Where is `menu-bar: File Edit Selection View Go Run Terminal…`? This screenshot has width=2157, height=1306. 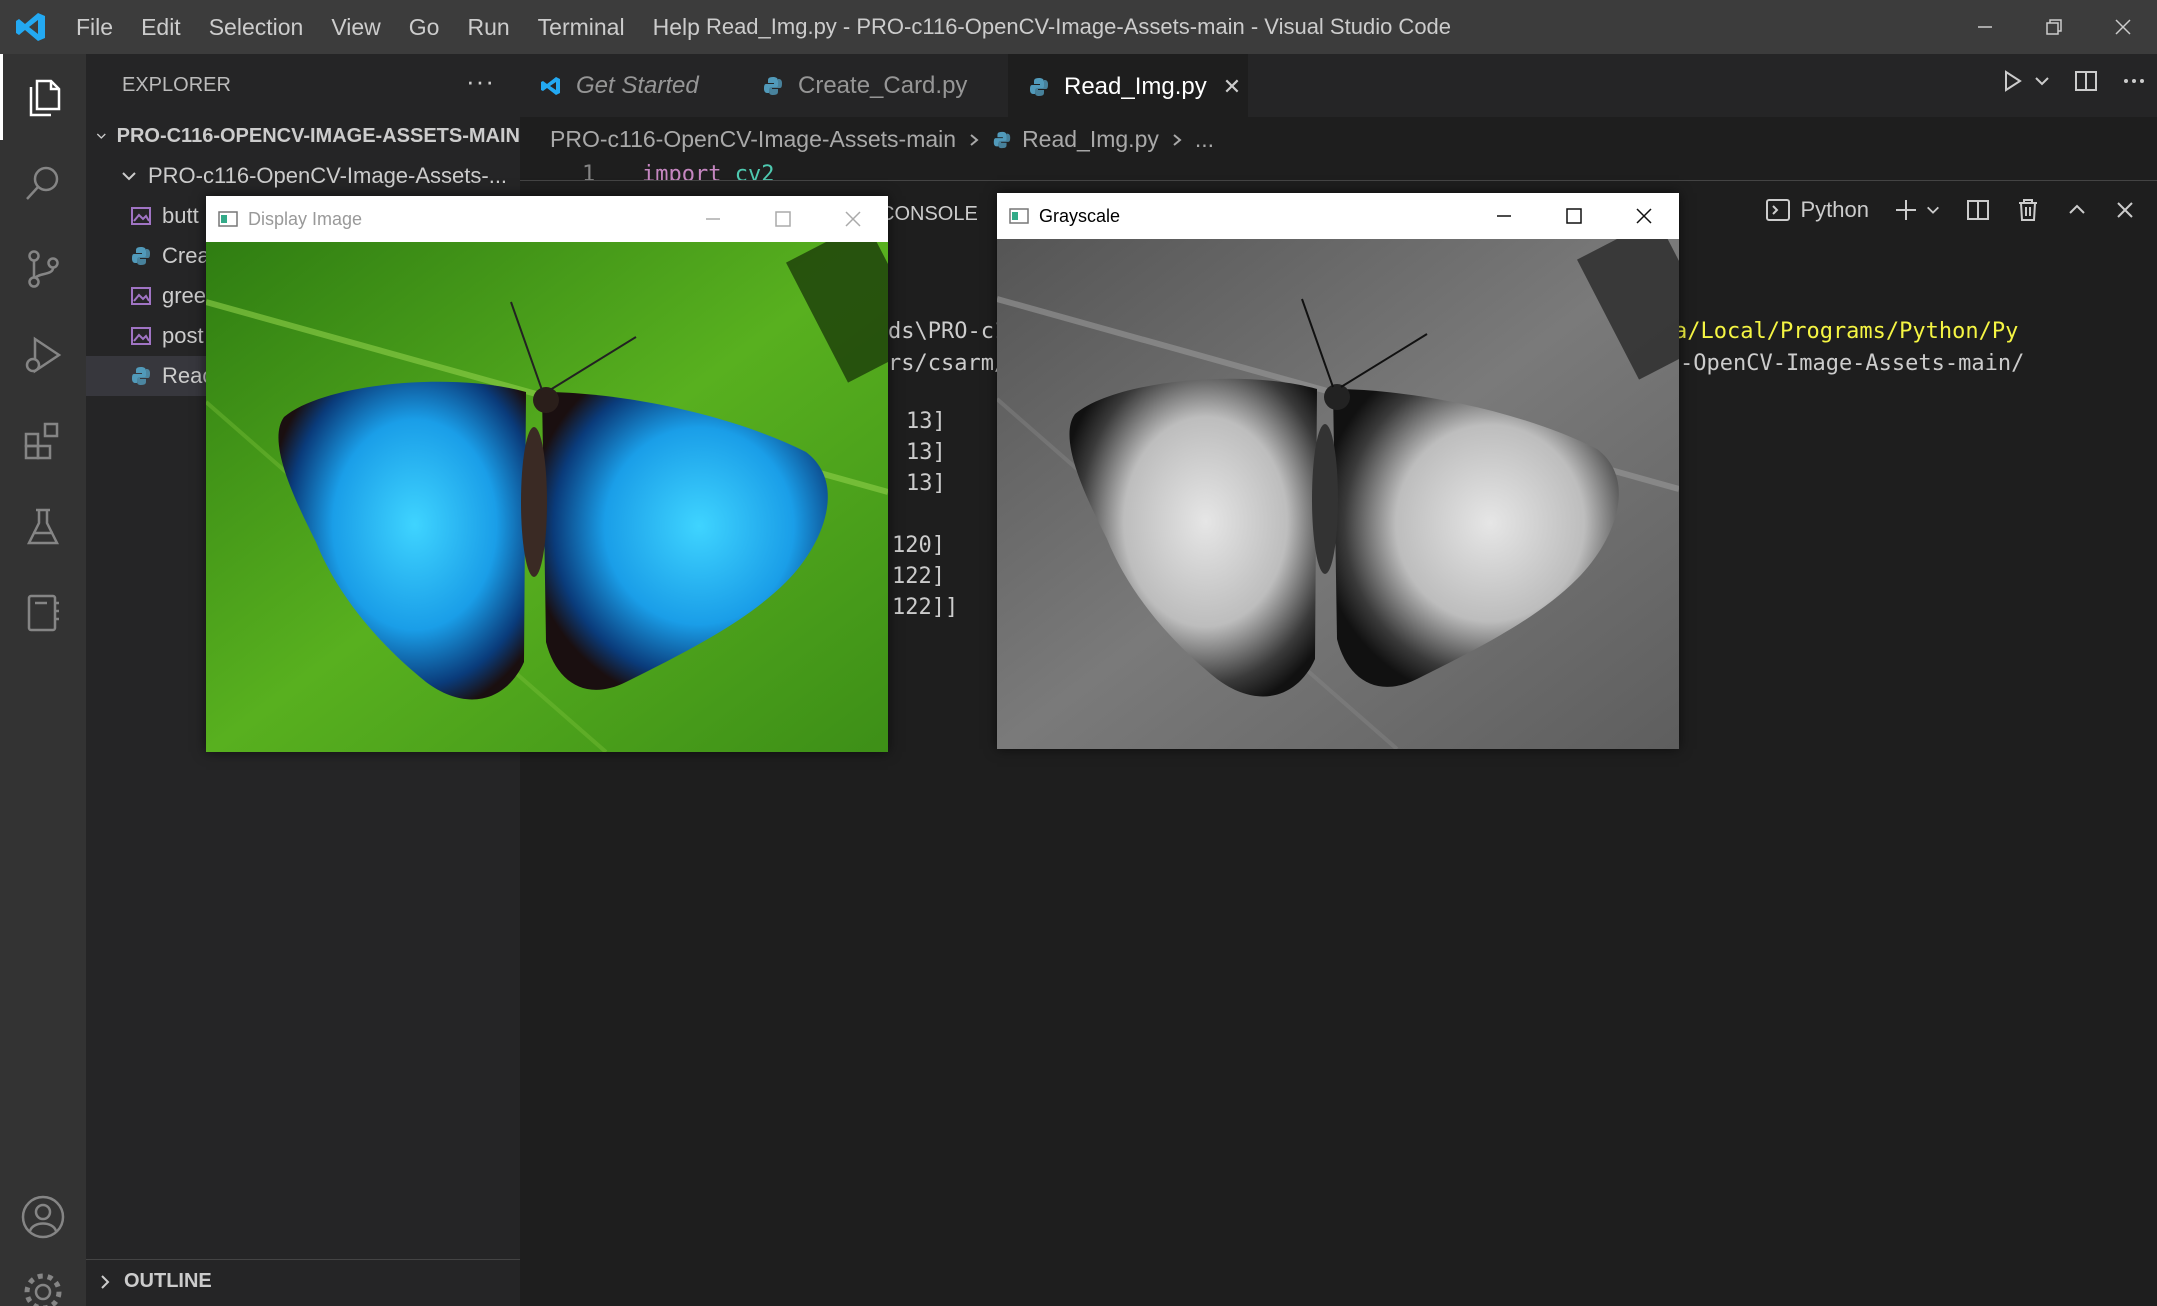
menu-bar: File Edit Selection View Go Run Terminal… is located at coordinates (388, 27).